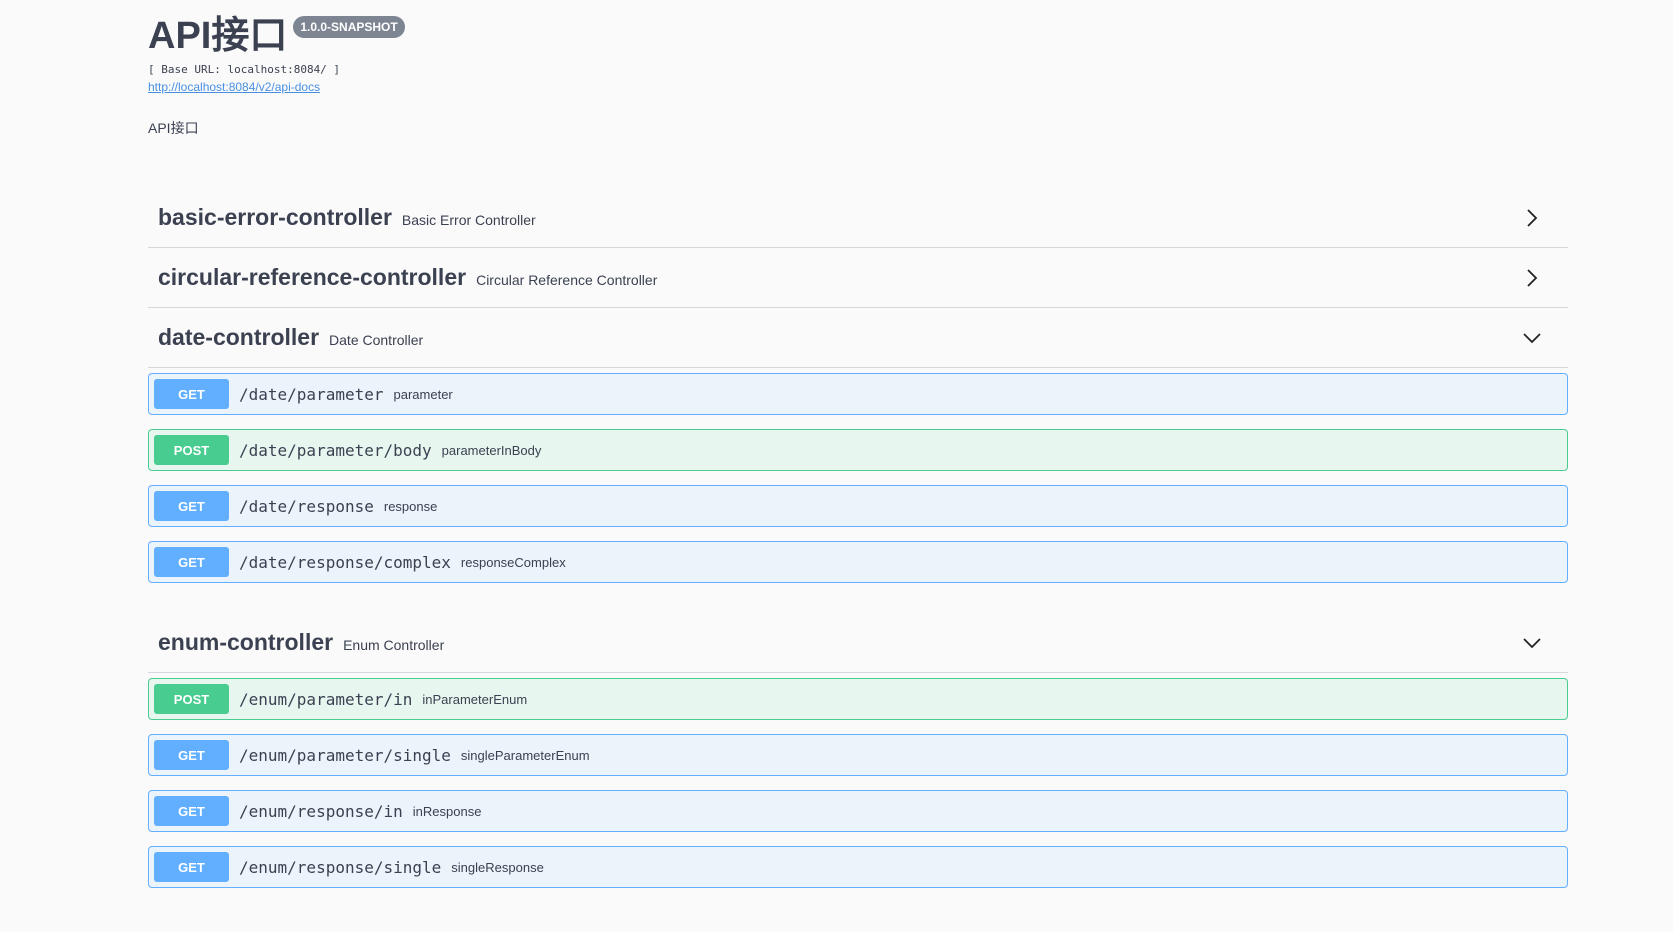 The image size is (1673, 932). What do you see at coordinates (447, 811) in the screenshot?
I see `operation-summary: inResponse` at bounding box center [447, 811].